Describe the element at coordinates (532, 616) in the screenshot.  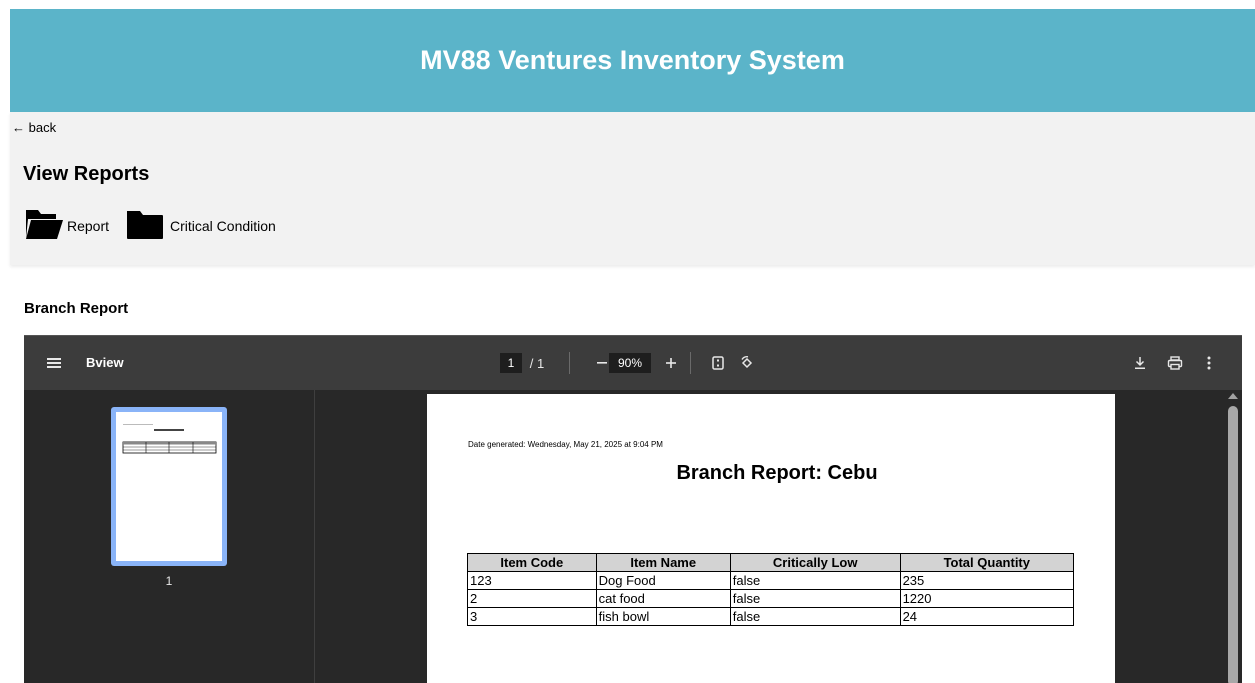
I see `table-cell: 3` at that location.